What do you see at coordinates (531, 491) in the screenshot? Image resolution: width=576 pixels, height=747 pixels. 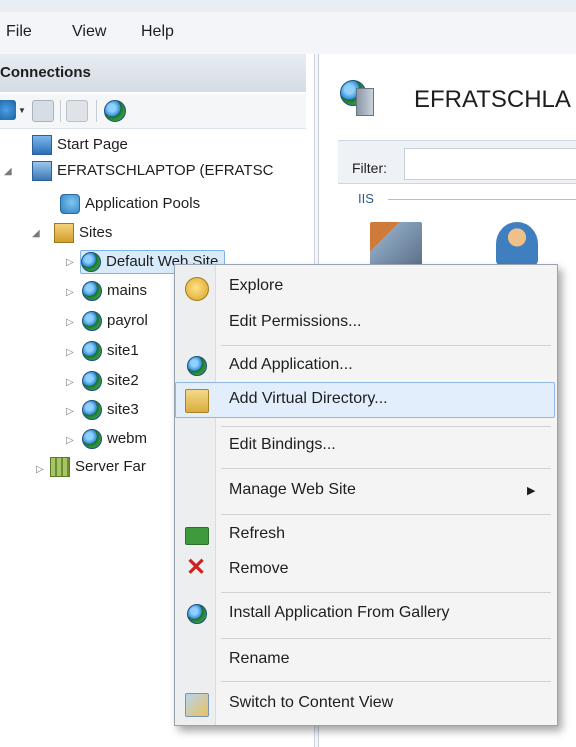 I see `submenu-arrow-icon: ▶` at bounding box center [531, 491].